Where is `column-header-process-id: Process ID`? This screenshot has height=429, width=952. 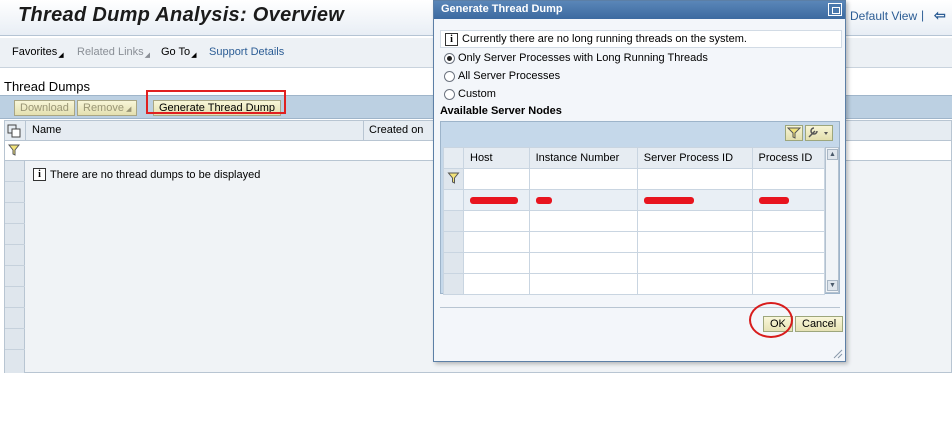
column-header-process-id: Process ID is located at coordinates (788, 158).